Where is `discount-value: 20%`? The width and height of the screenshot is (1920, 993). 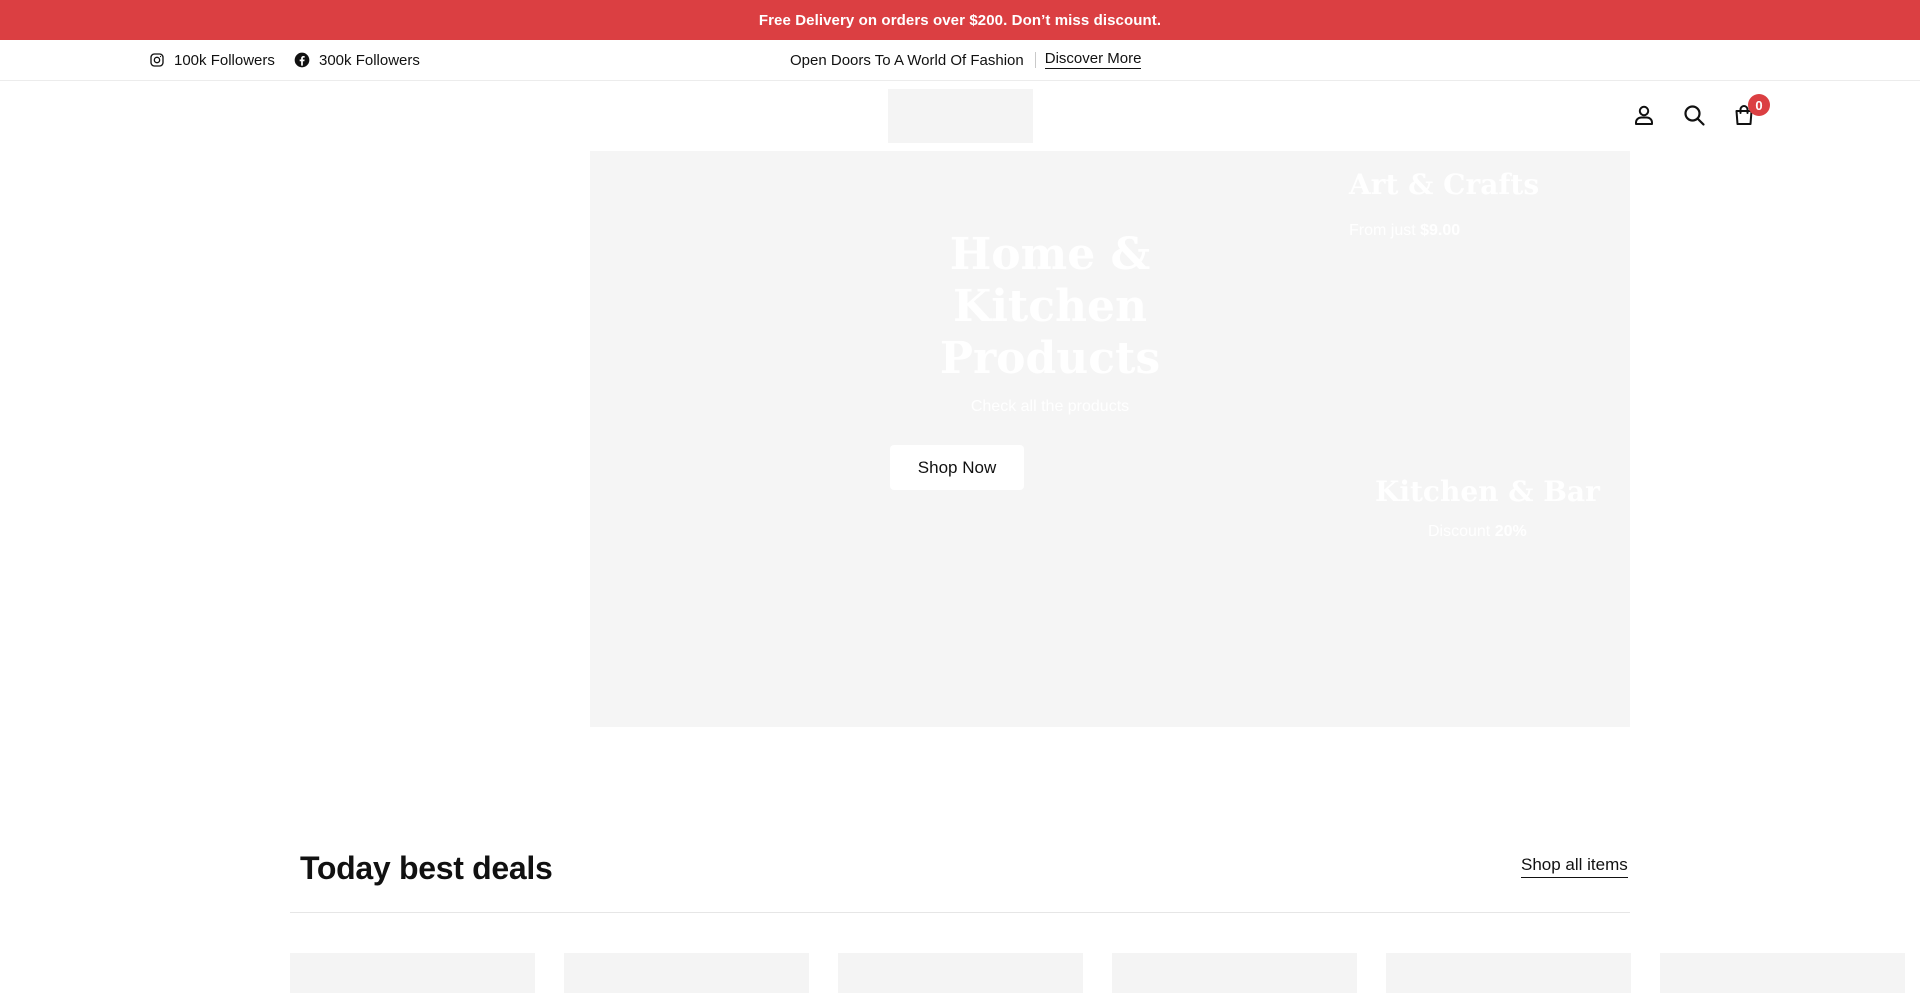 discount-value: 20% is located at coordinates (1510, 531).